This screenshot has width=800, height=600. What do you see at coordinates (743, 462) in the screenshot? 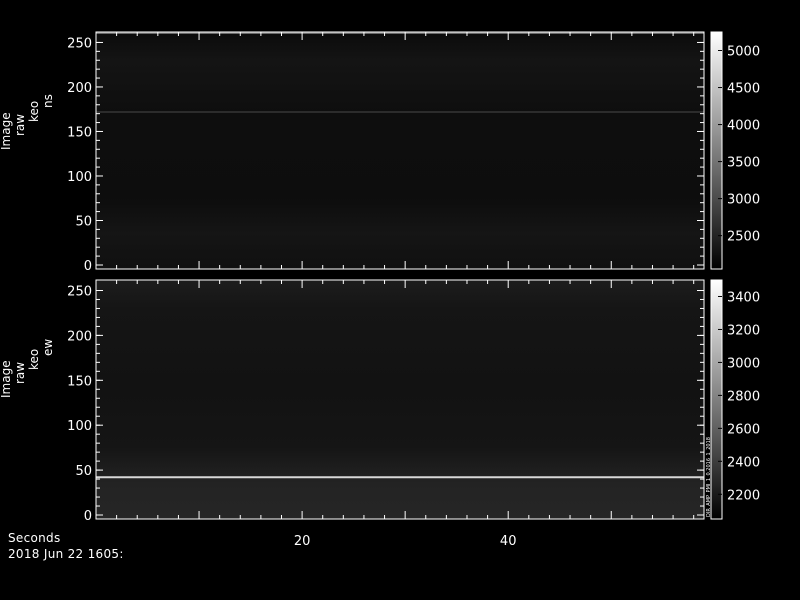
I see `colorbar-tick-label: 2400` at bounding box center [743, 462].